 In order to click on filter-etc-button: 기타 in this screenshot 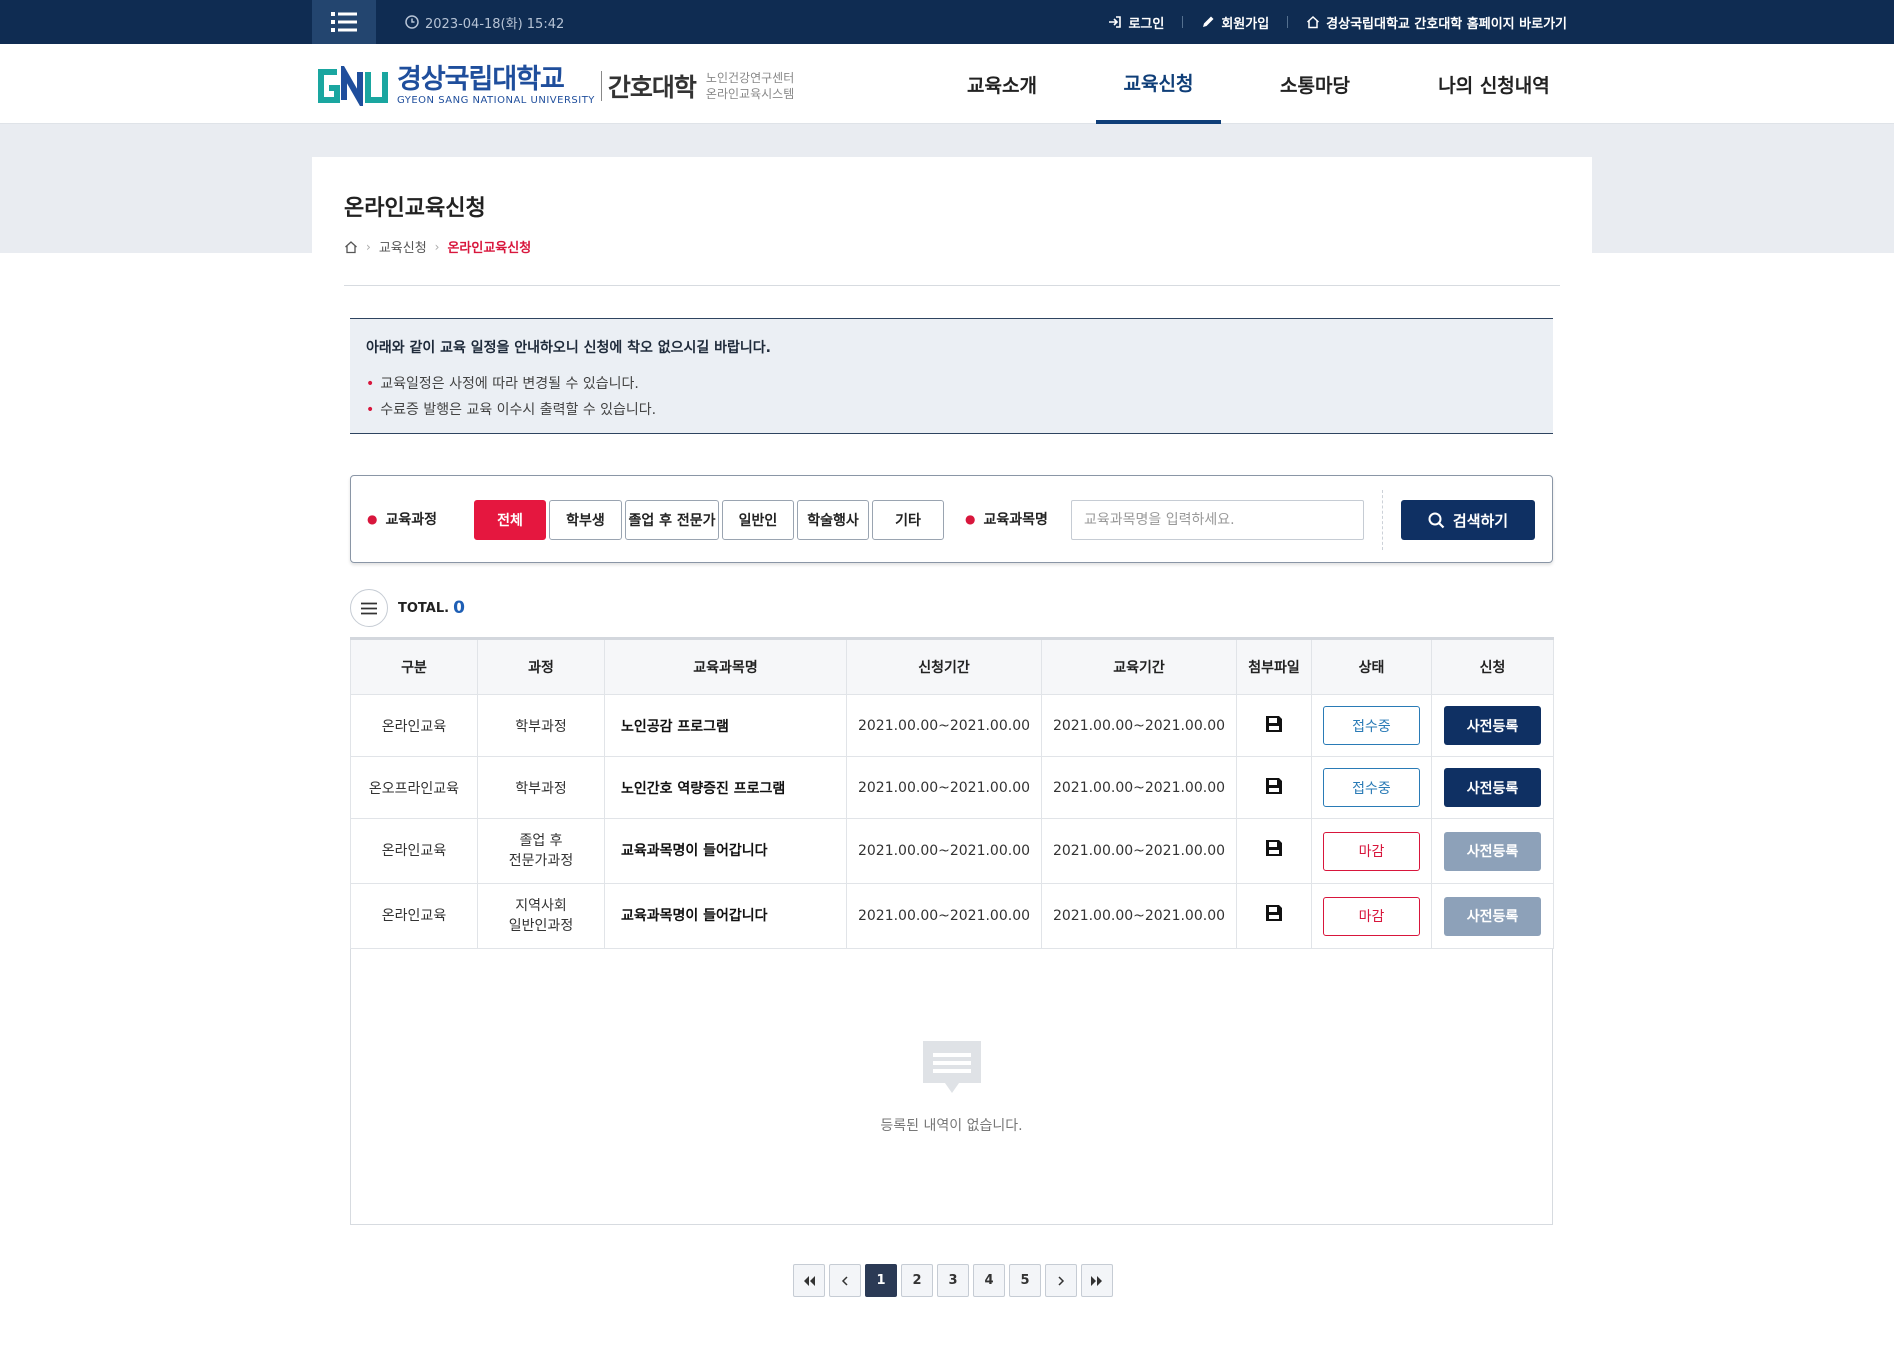, I will do `click(908, 520)`.